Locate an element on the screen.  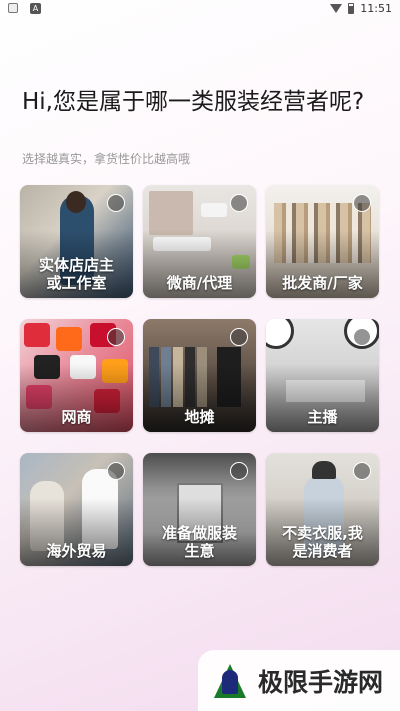
category-label: 实体店店主 或工作室 is located at coordinates (76, 274).